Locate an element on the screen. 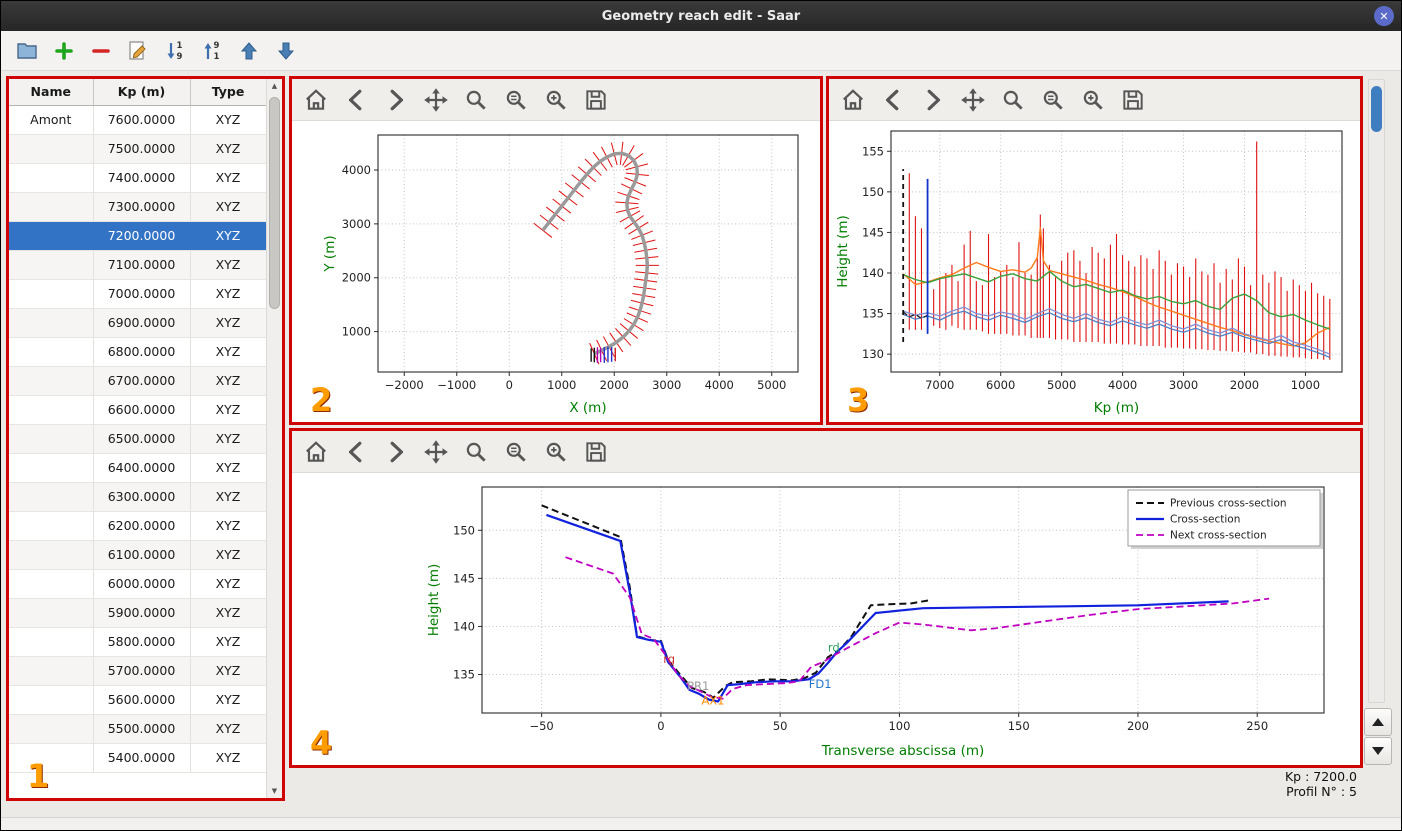 The height and width of the screenshot is (831, 1402). add-icon is located at coordinates (64, 51).